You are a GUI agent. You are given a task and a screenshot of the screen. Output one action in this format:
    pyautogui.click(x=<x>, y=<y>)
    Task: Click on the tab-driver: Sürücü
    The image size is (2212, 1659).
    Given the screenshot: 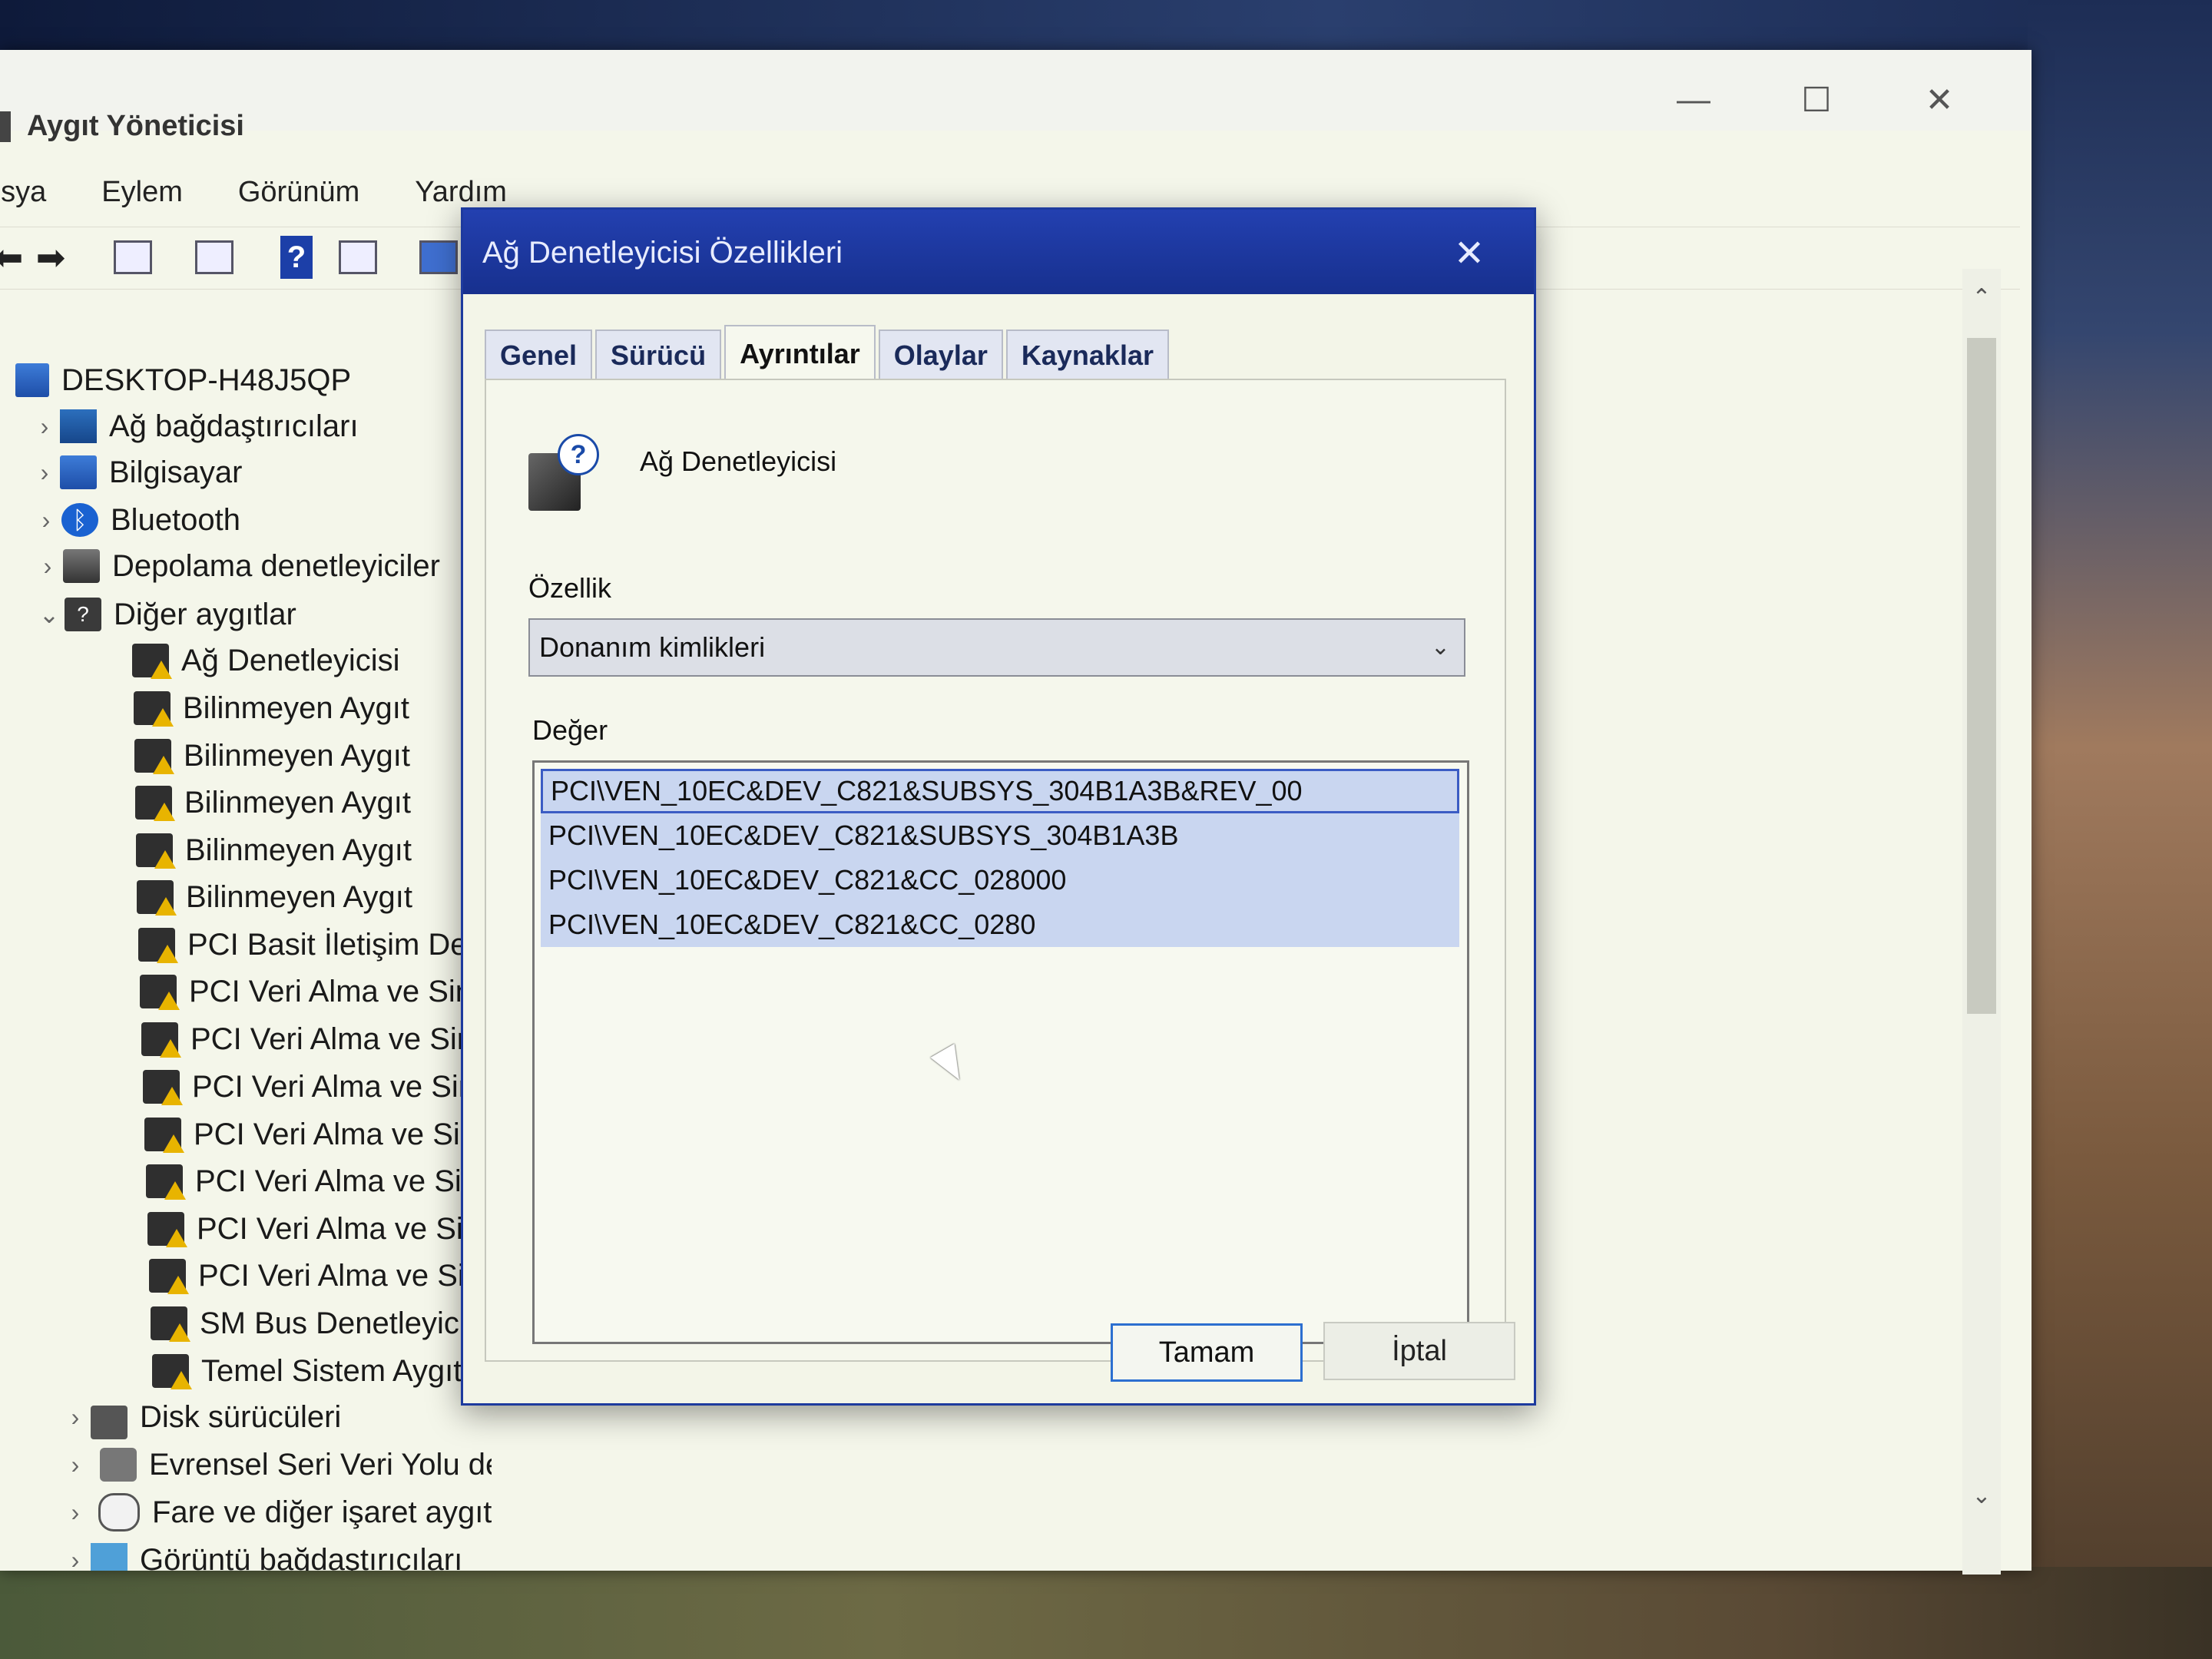 What is the action you would take?
    pyautogui.click(x=659, y=355)
    